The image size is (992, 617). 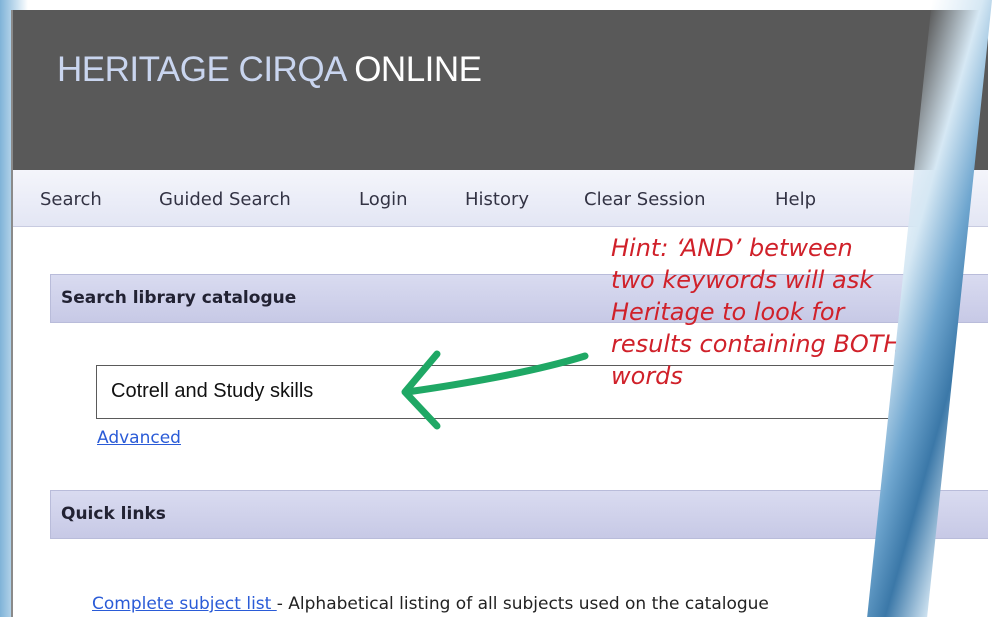 I want to click on complete-subject-list-link: Complete subject list, so click(x=184, y=604).